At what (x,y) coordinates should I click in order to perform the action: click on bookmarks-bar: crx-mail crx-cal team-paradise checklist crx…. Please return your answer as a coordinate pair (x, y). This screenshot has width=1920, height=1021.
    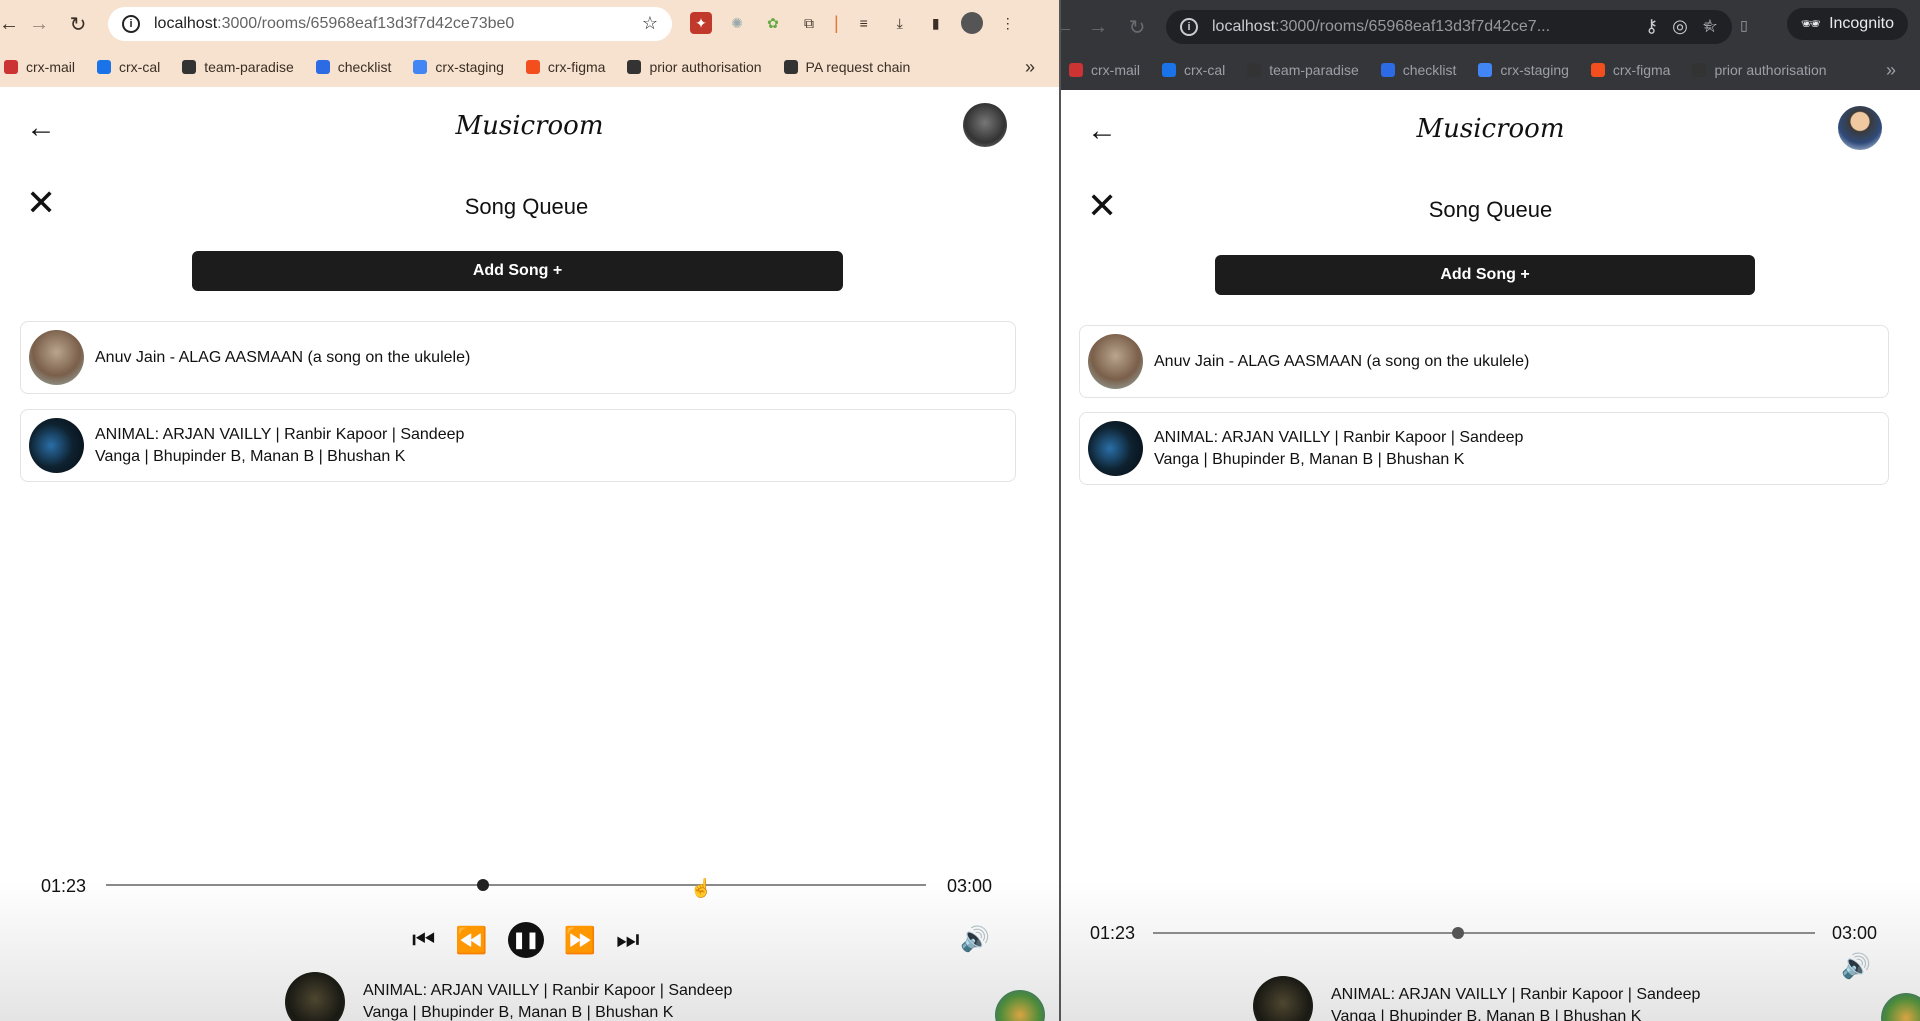
    Looking at the image, I should click on (1490, 70).